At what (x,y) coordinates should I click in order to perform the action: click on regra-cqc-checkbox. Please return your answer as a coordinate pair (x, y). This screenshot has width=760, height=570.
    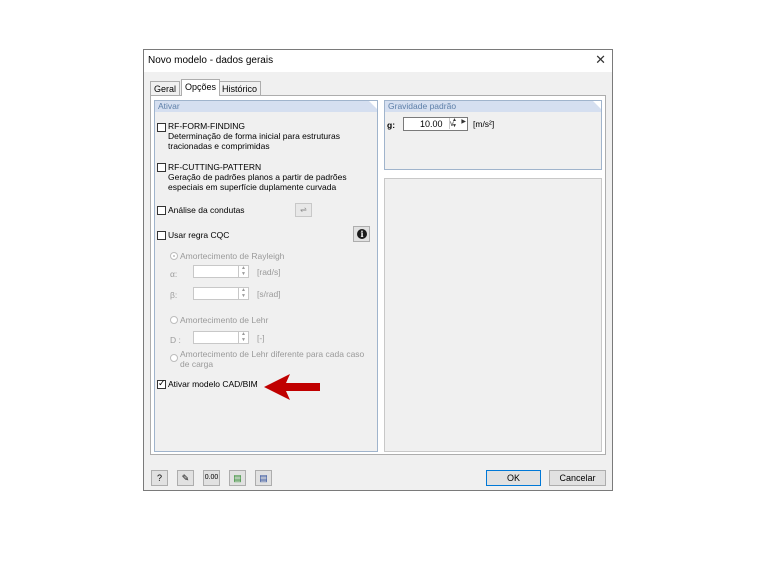
    Looking at the image, I should click on (161, 235).